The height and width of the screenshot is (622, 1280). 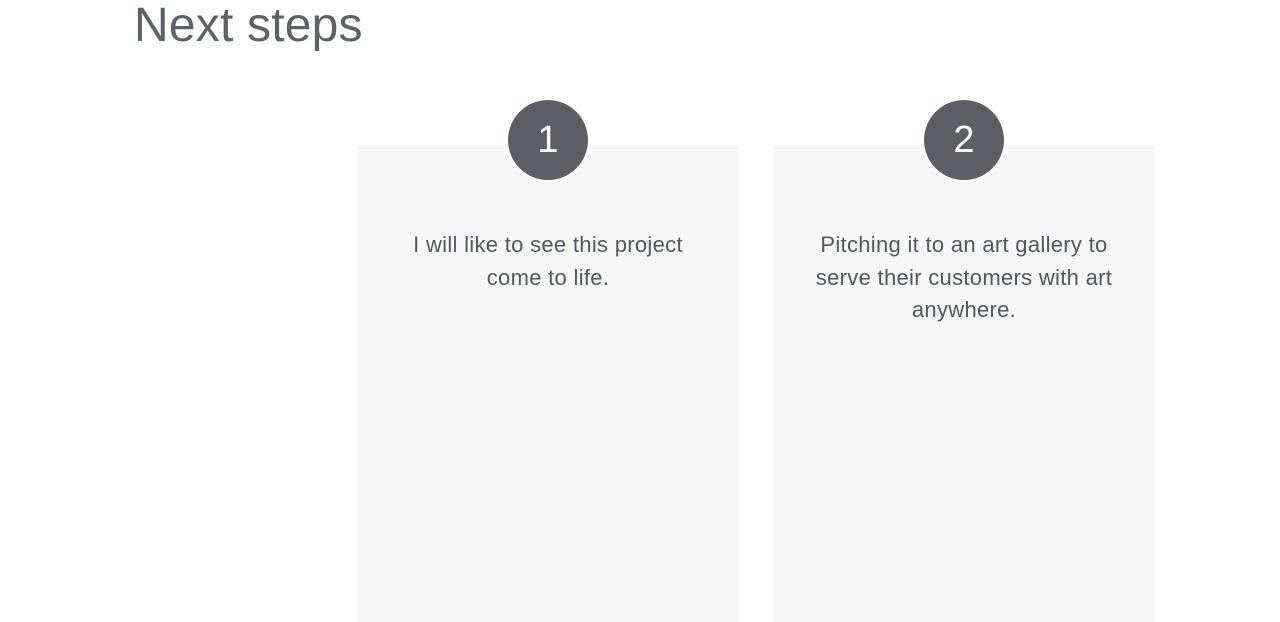 What do you see at coordinates (964, 140) in the screenshot?
I see `step-2-number-badge: 2` at bounding box center [964, 140].